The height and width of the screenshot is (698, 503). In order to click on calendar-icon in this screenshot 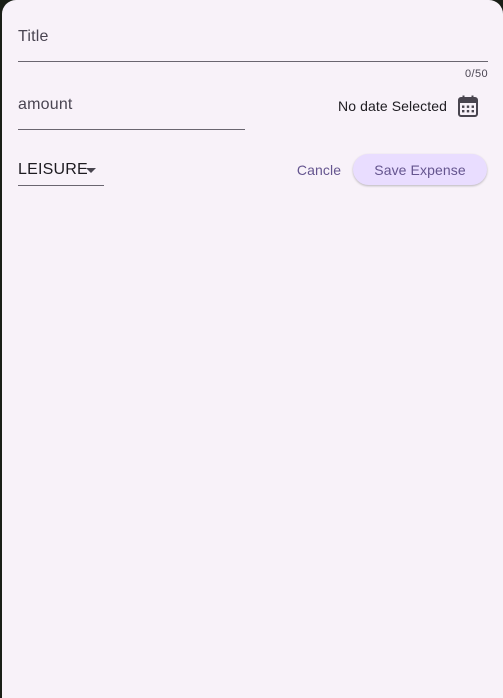, I will do `click(468, 106)`.